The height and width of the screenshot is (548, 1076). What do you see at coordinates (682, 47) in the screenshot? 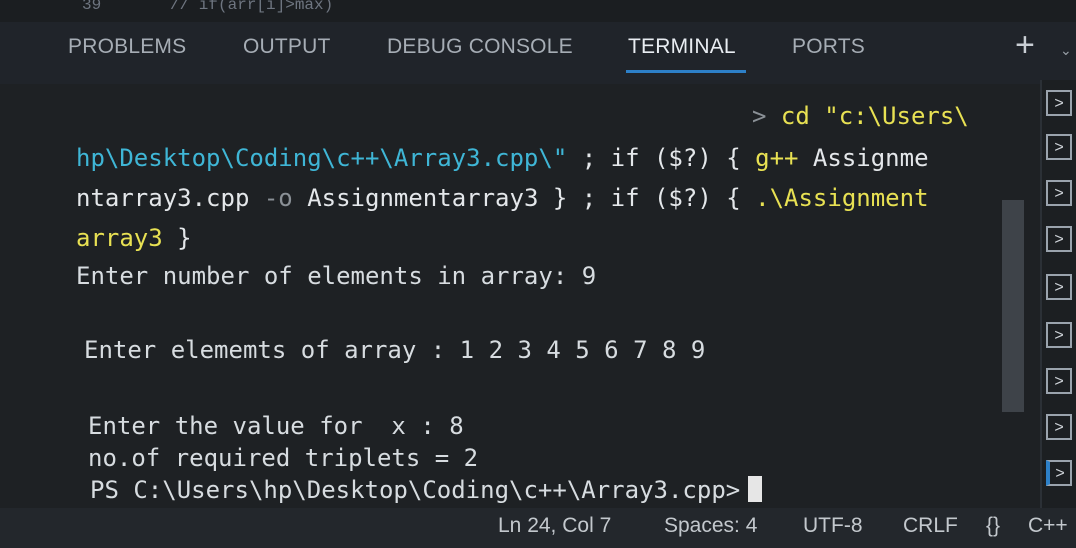
I see `tab-terminal: TERMINAL` at bounding box center [682, 47].